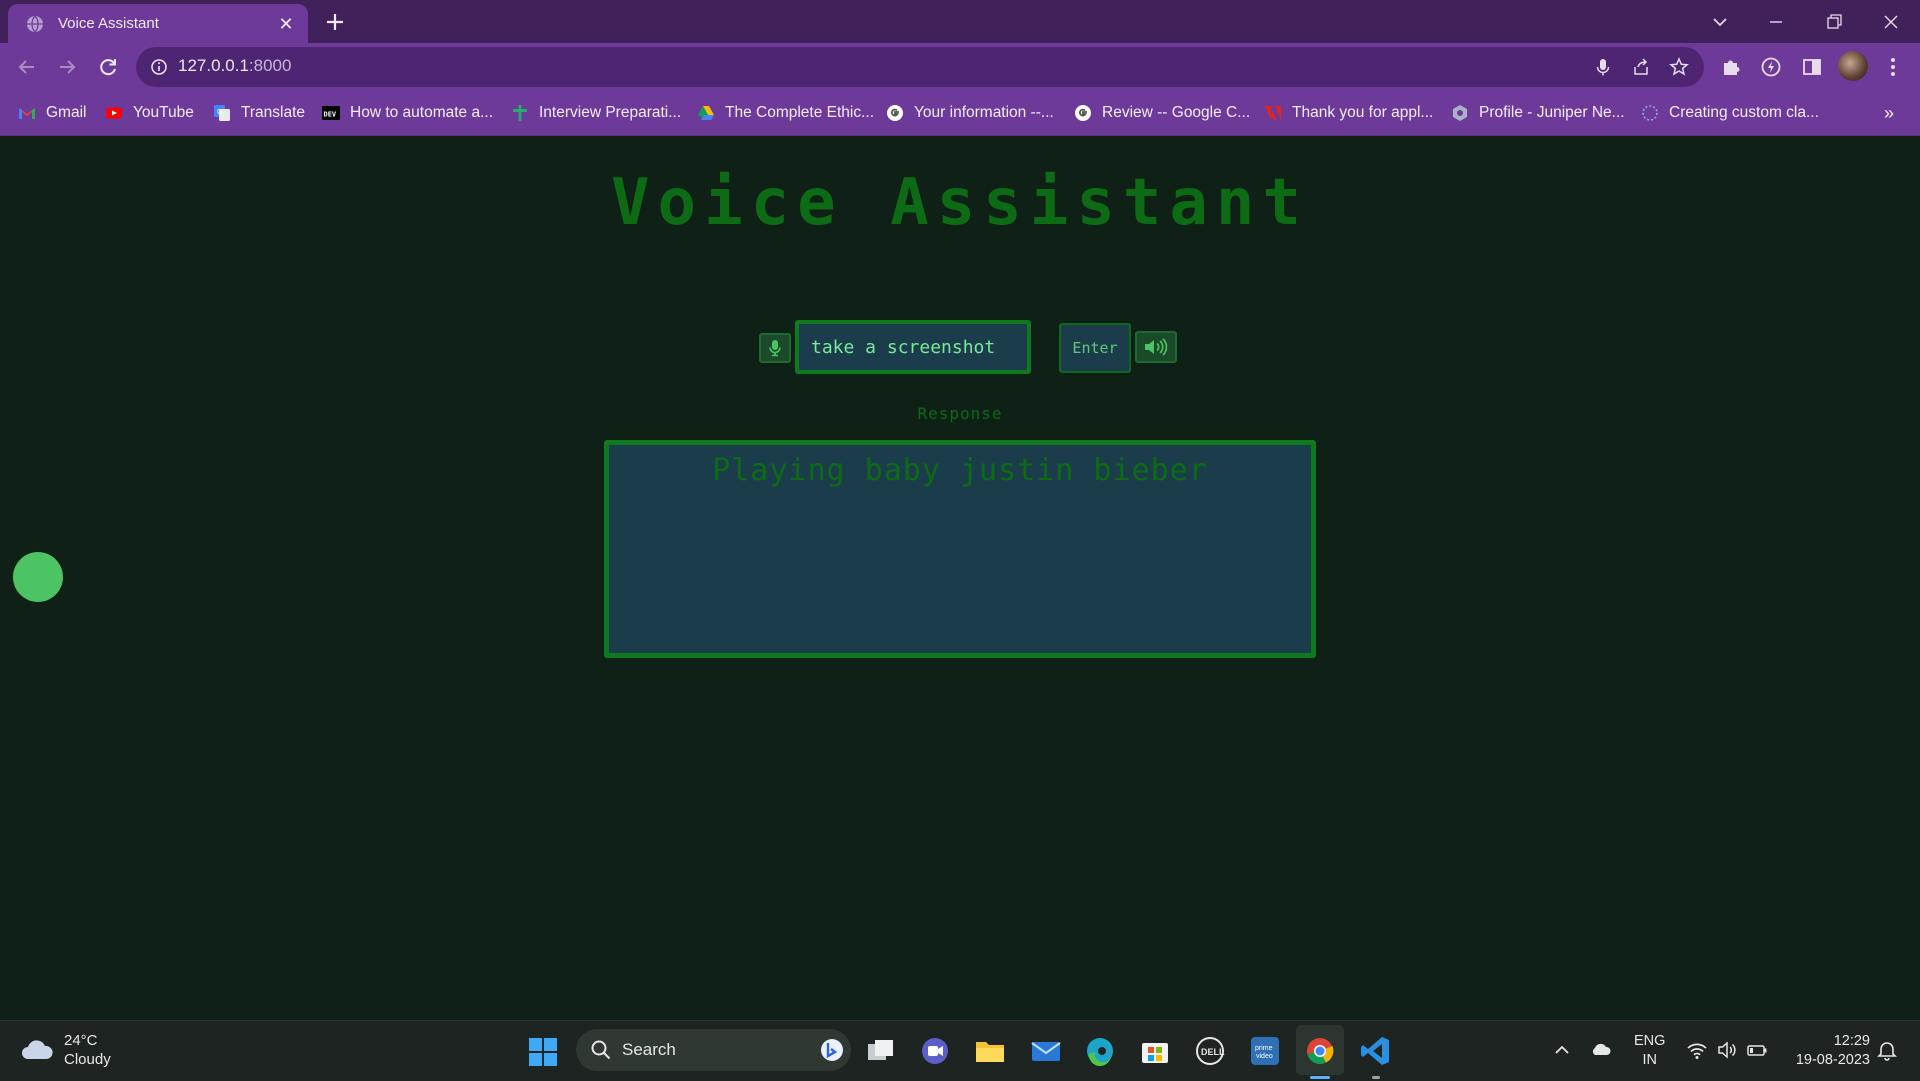 This screenshot has height=1081, width=1920. What do you see at coordinates (960, 549) in the screenshot?
I see `response-panel: Playing baby justin bieber` at bounding box center [960, 549].